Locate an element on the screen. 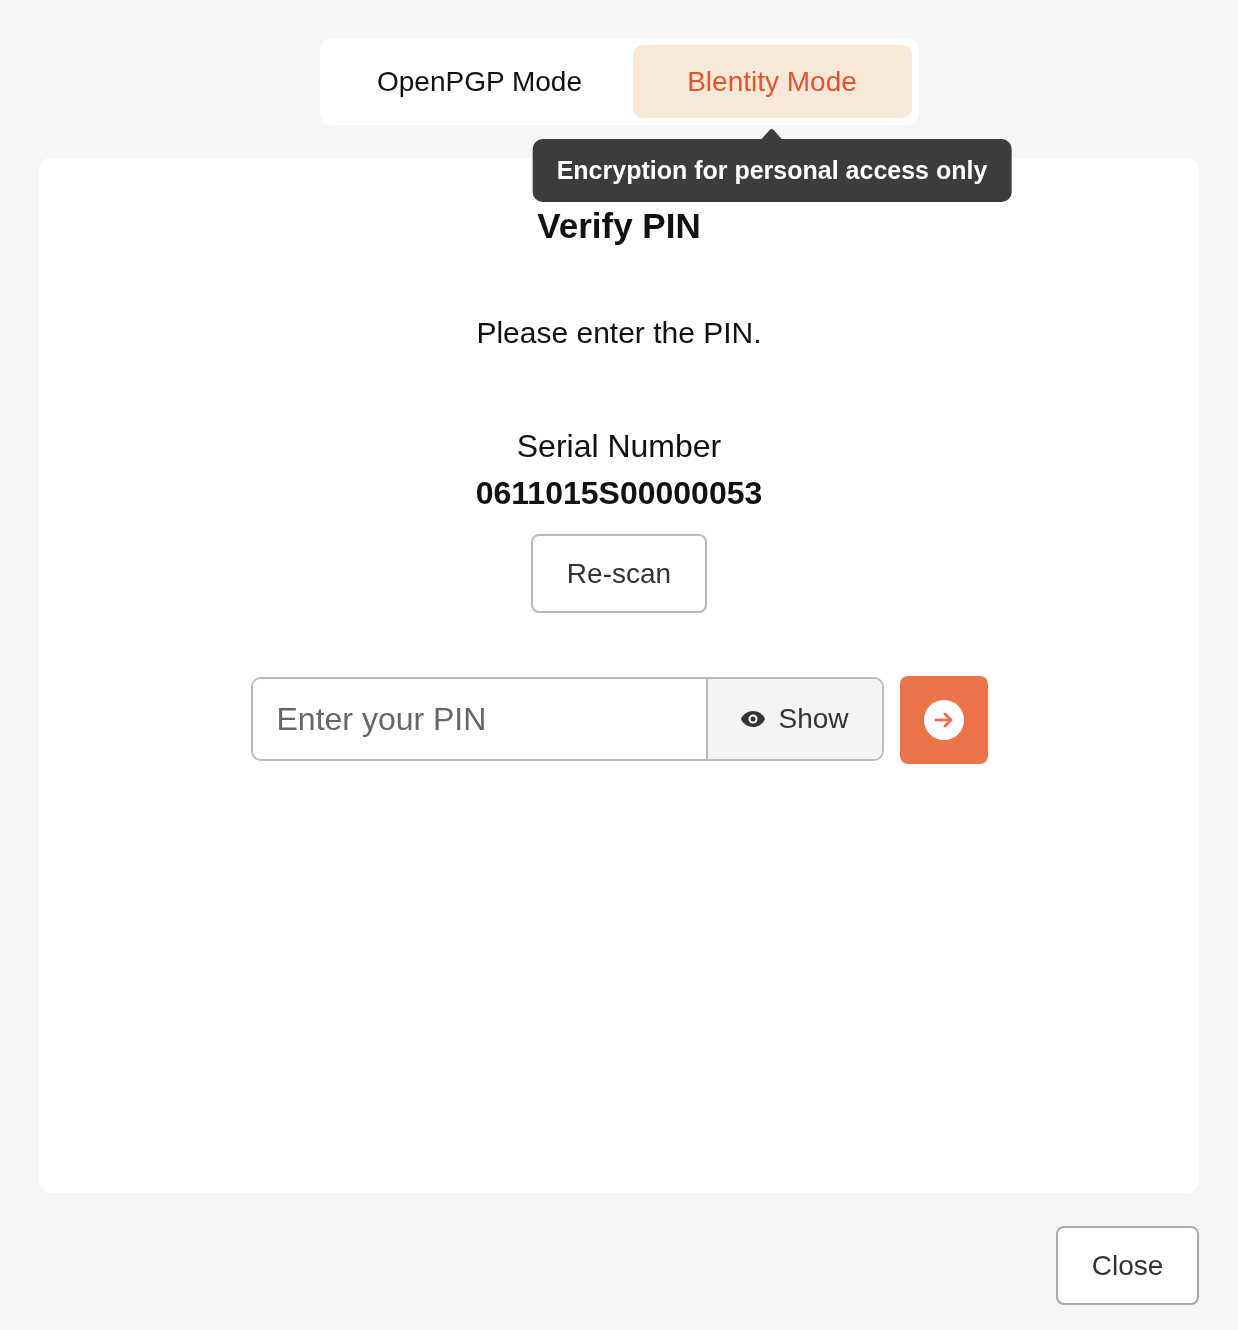  tooltip: Encryption for personal access only is located at coordinates (772, 170).